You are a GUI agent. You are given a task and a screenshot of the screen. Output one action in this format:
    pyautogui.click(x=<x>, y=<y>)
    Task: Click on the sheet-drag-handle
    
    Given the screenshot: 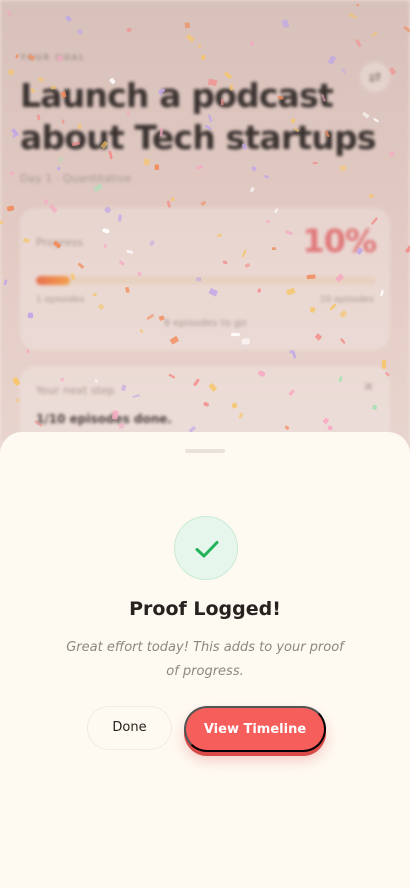 What is the action you would take?
    pyautogui.click(x=205, y=451)
    